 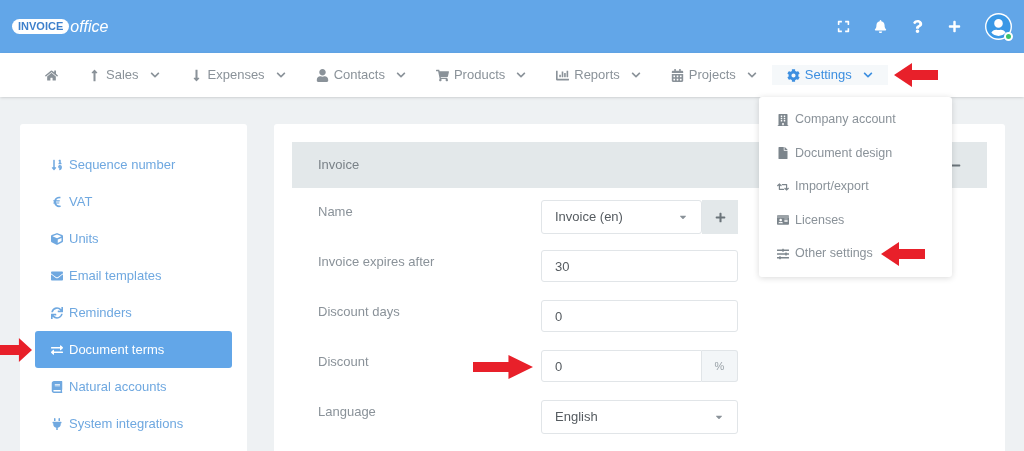 What do you see at coordinates (344, 362) in the screenshot?
I see `field-label: Discount` at bounding box center [344, 362].